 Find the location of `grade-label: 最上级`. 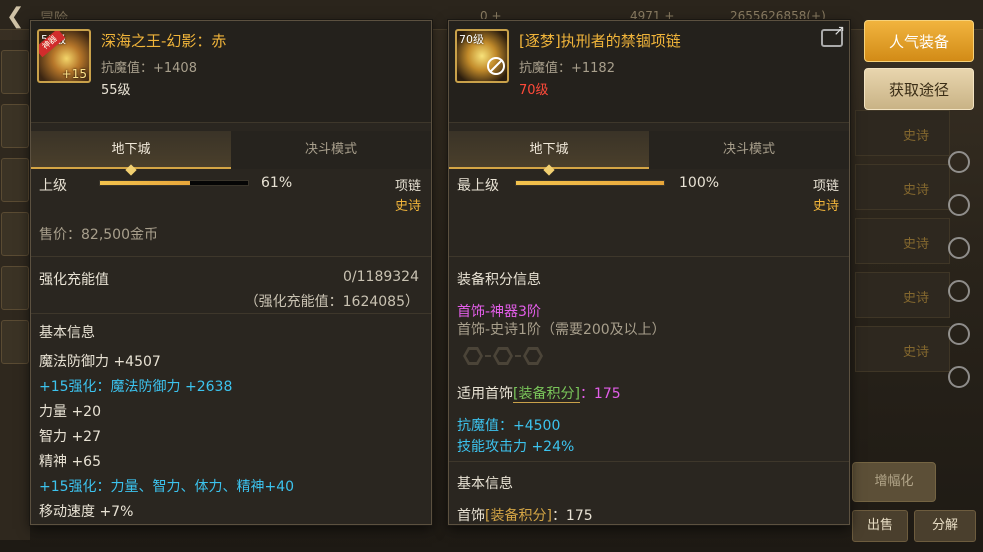

grade-label: 最上级 is located at coordinates (478, 186).